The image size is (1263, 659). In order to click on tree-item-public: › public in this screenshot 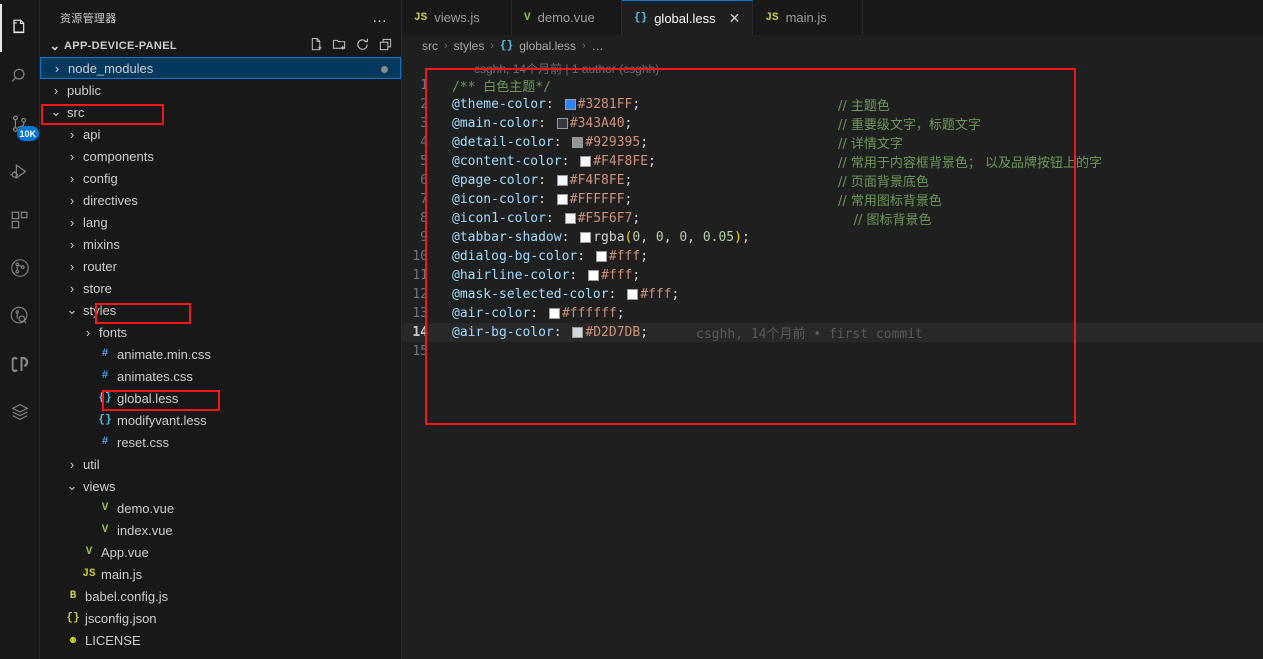, I will do `click(220, 90)`.